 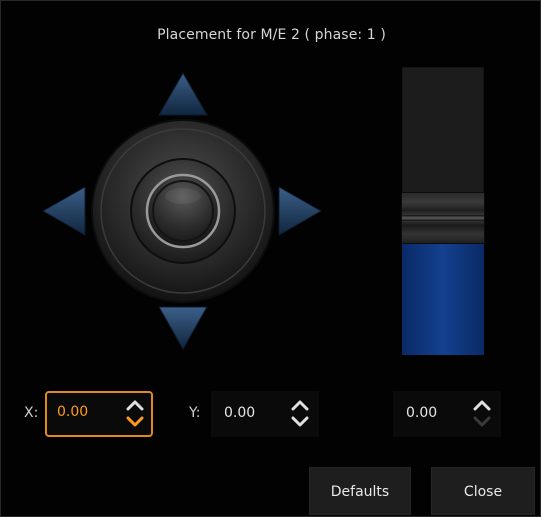 I want to click on triangle-down-icon, so click(x=183, y=328).